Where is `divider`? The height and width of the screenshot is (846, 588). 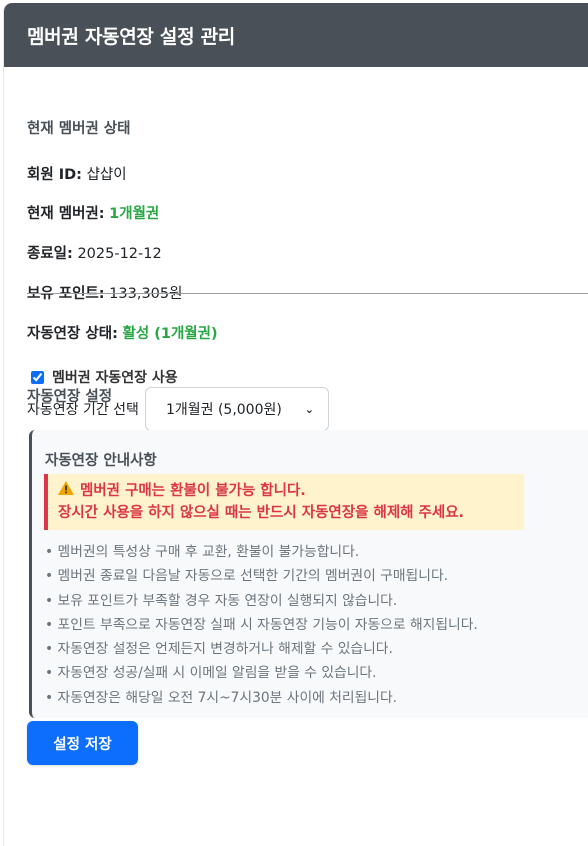
divider is located at coordinates (307, 293).